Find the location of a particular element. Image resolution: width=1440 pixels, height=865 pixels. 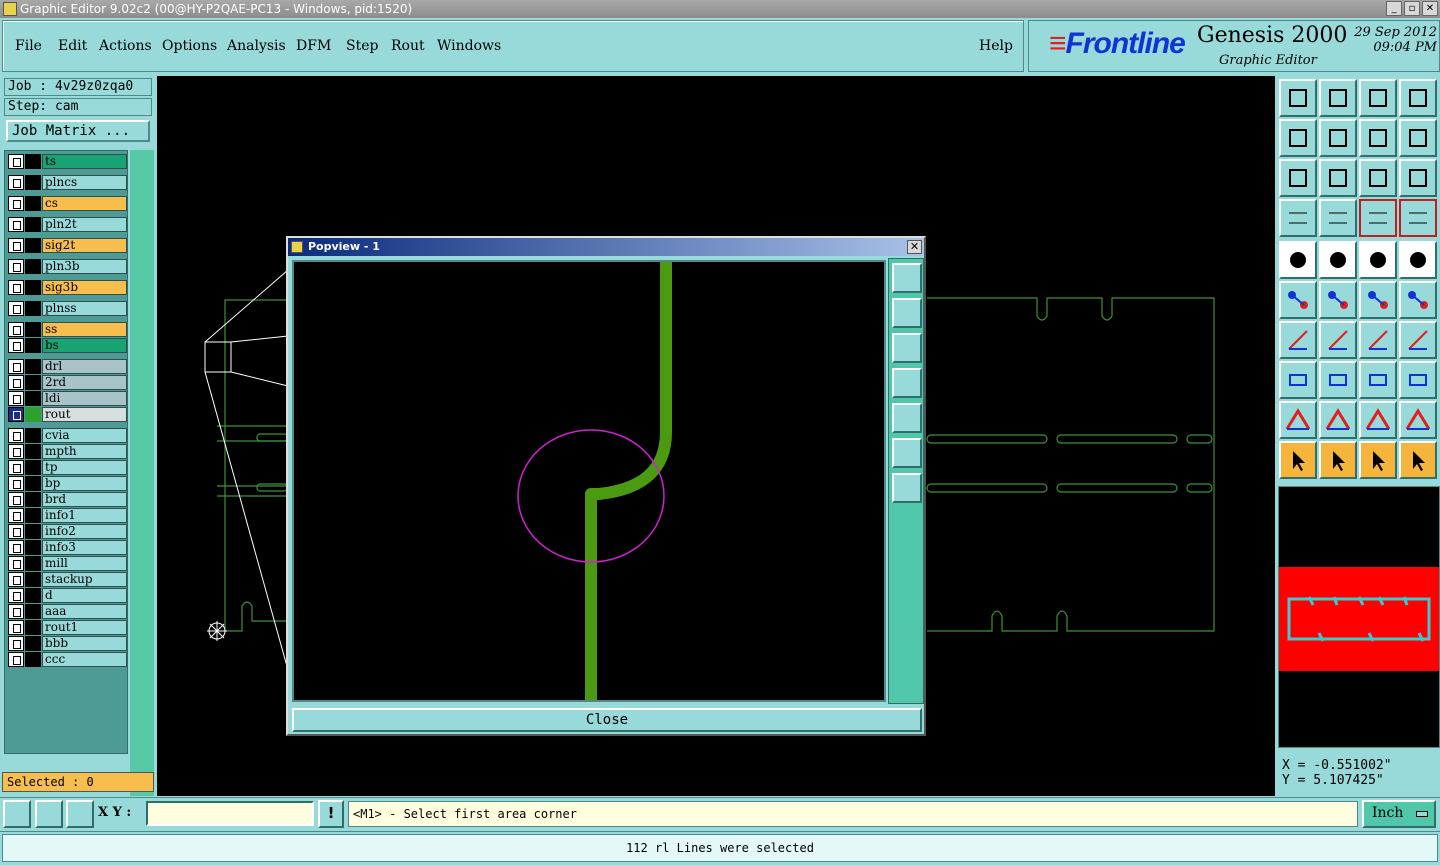

layer-row-mill: mill is located at coordinates (67, 563).